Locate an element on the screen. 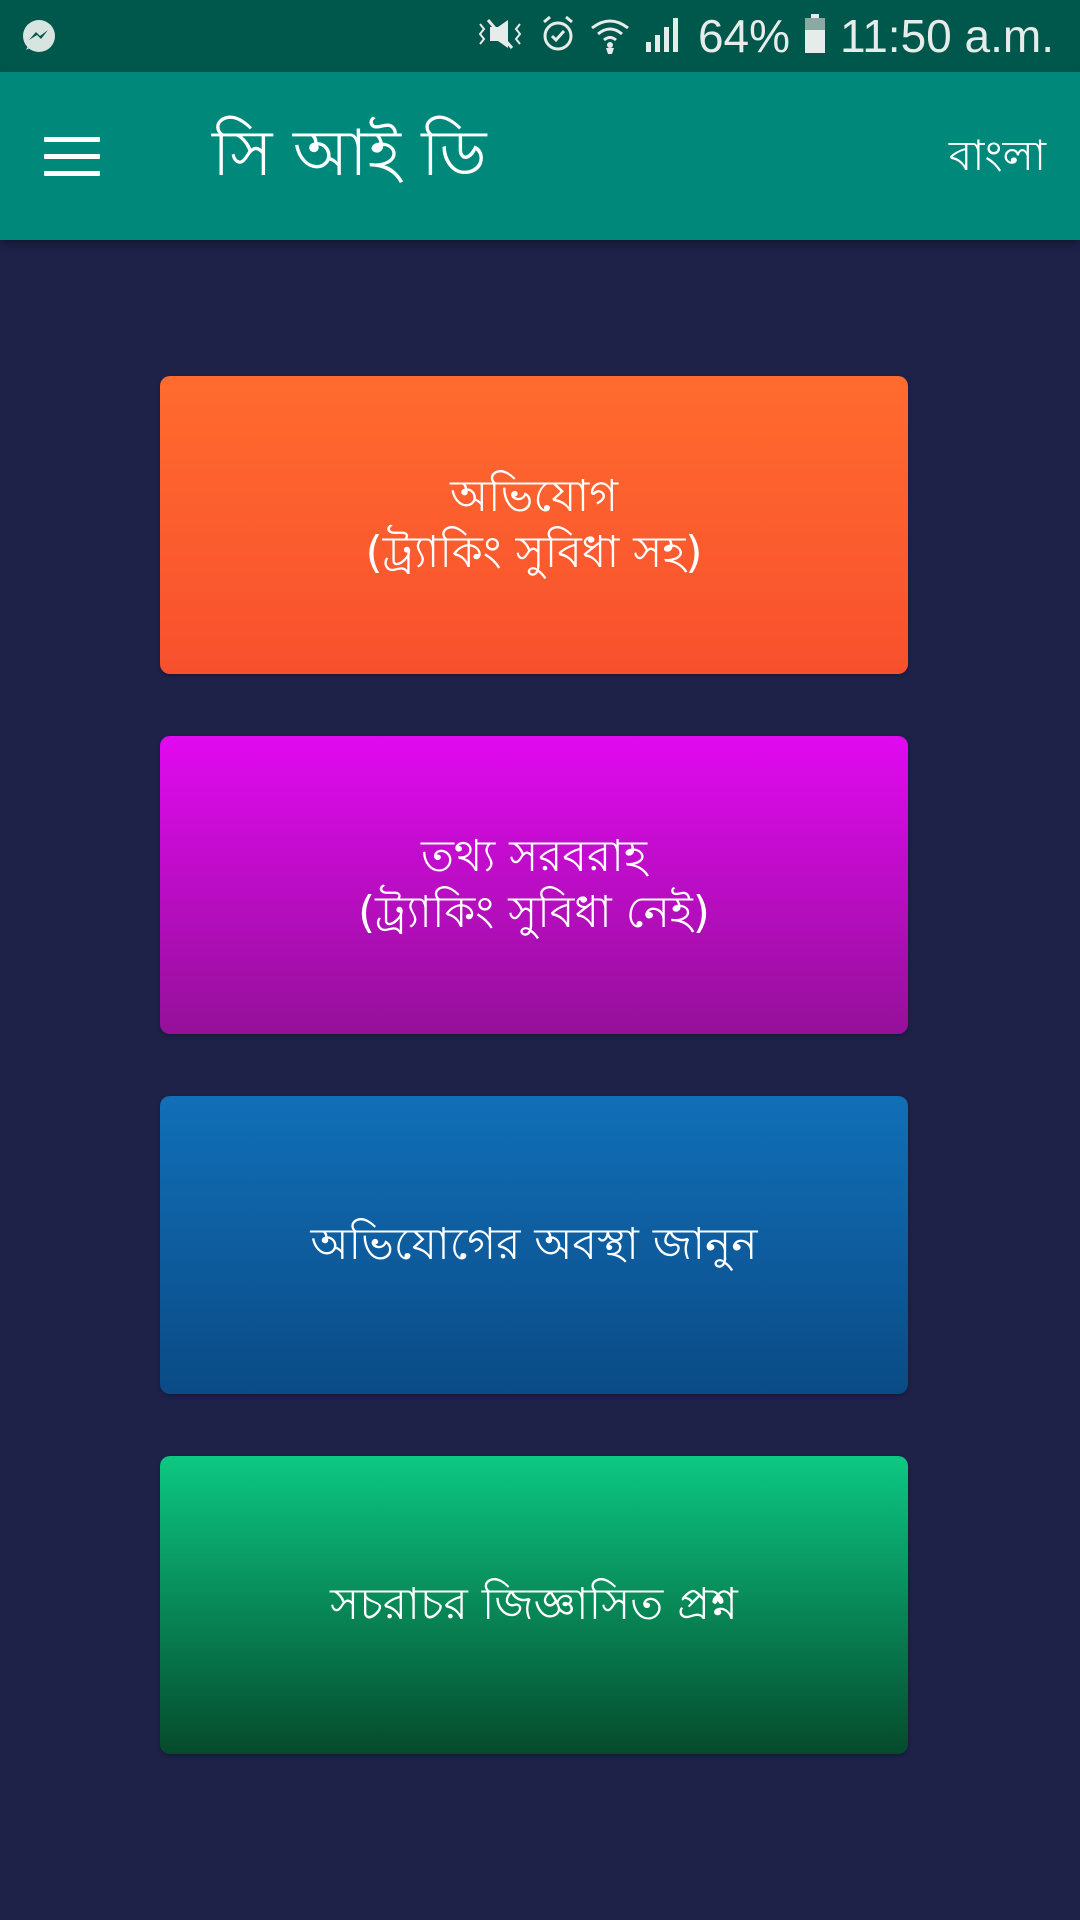 This screenshot has width=1080, height=1920. tile-label: অভিযোগ is located at coordinates (534, 496).